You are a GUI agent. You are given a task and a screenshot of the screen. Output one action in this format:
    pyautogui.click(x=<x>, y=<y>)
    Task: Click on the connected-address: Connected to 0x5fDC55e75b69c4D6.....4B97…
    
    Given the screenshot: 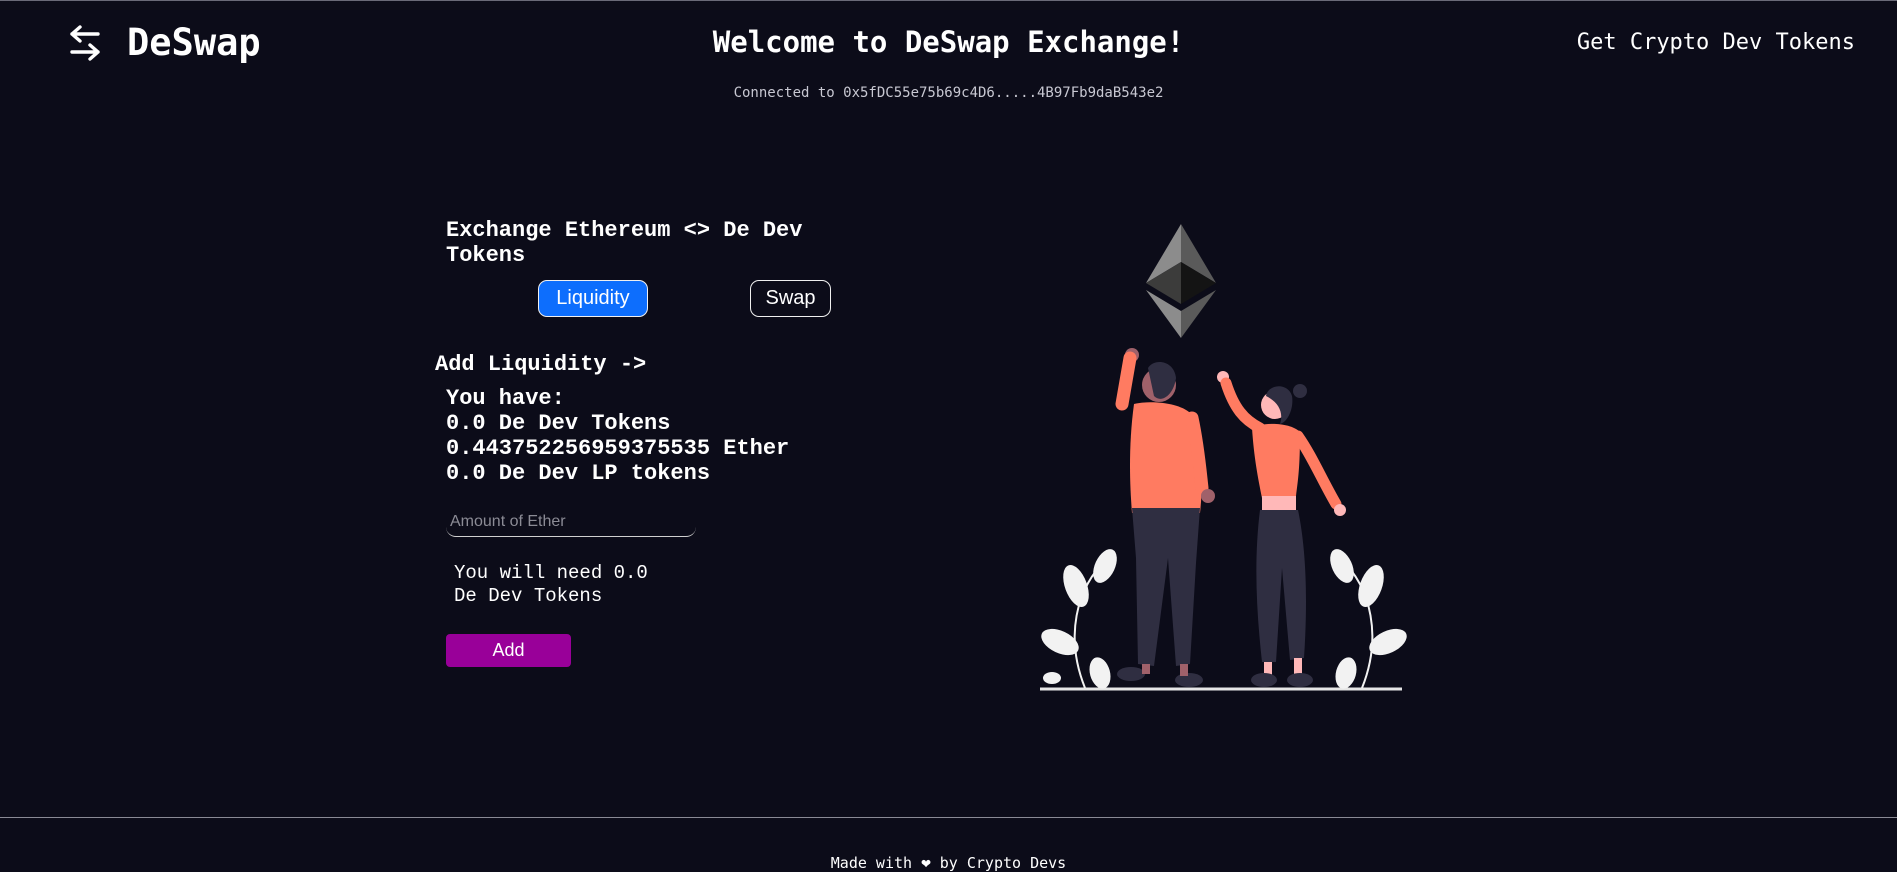 What is the action you would take?
    pyautogui.click(x=948, y=93)
    